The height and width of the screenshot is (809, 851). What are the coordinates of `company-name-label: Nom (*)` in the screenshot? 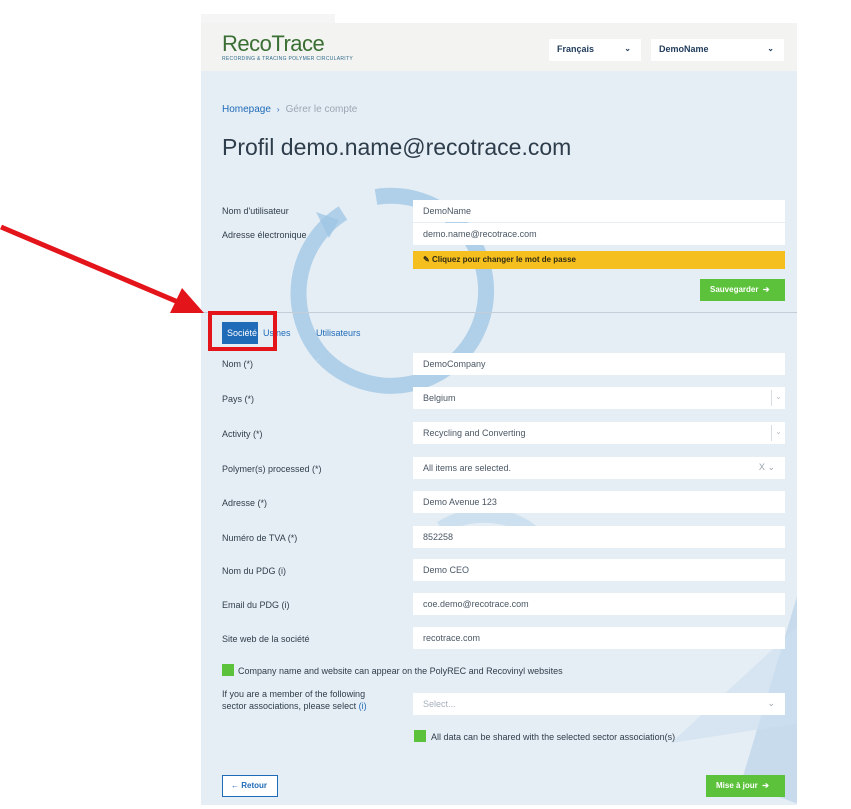 It's located at (237, 364).